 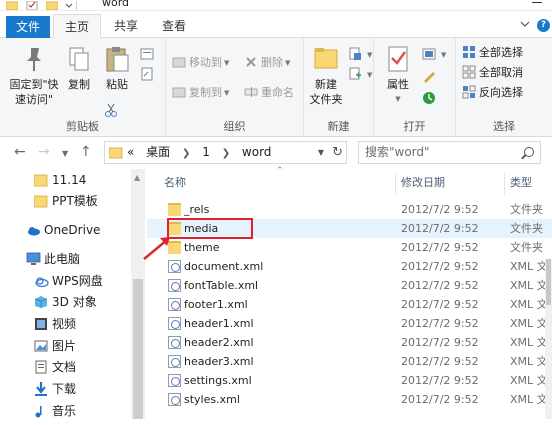 I want to click on tab-home: 主页, so click(x=77, y=26).